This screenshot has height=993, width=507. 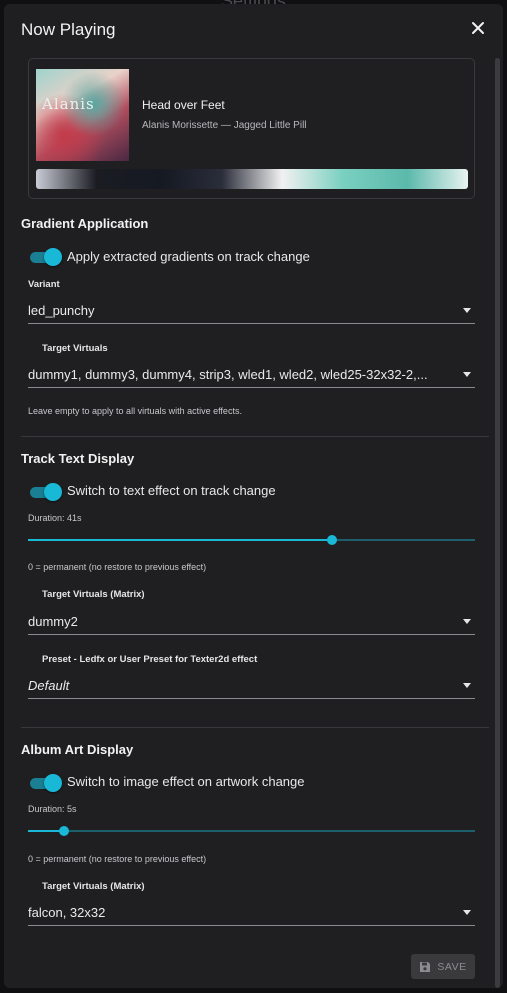 What do you see at coordinates (44, 284) in the screenshot?
I see `variant-label: Variant` at bounding box center [44, 284].